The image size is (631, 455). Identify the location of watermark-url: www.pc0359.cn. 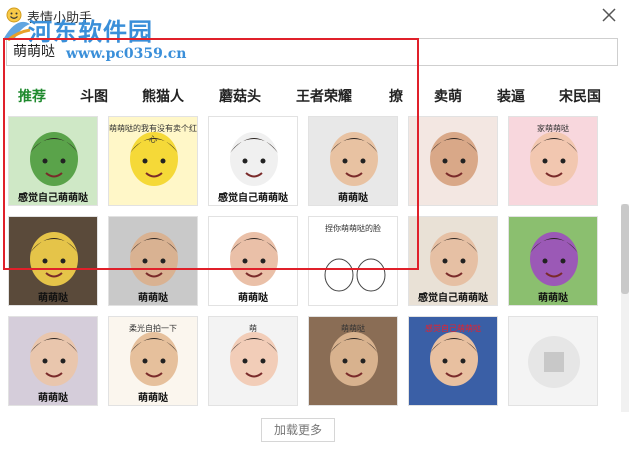
(126, 54).